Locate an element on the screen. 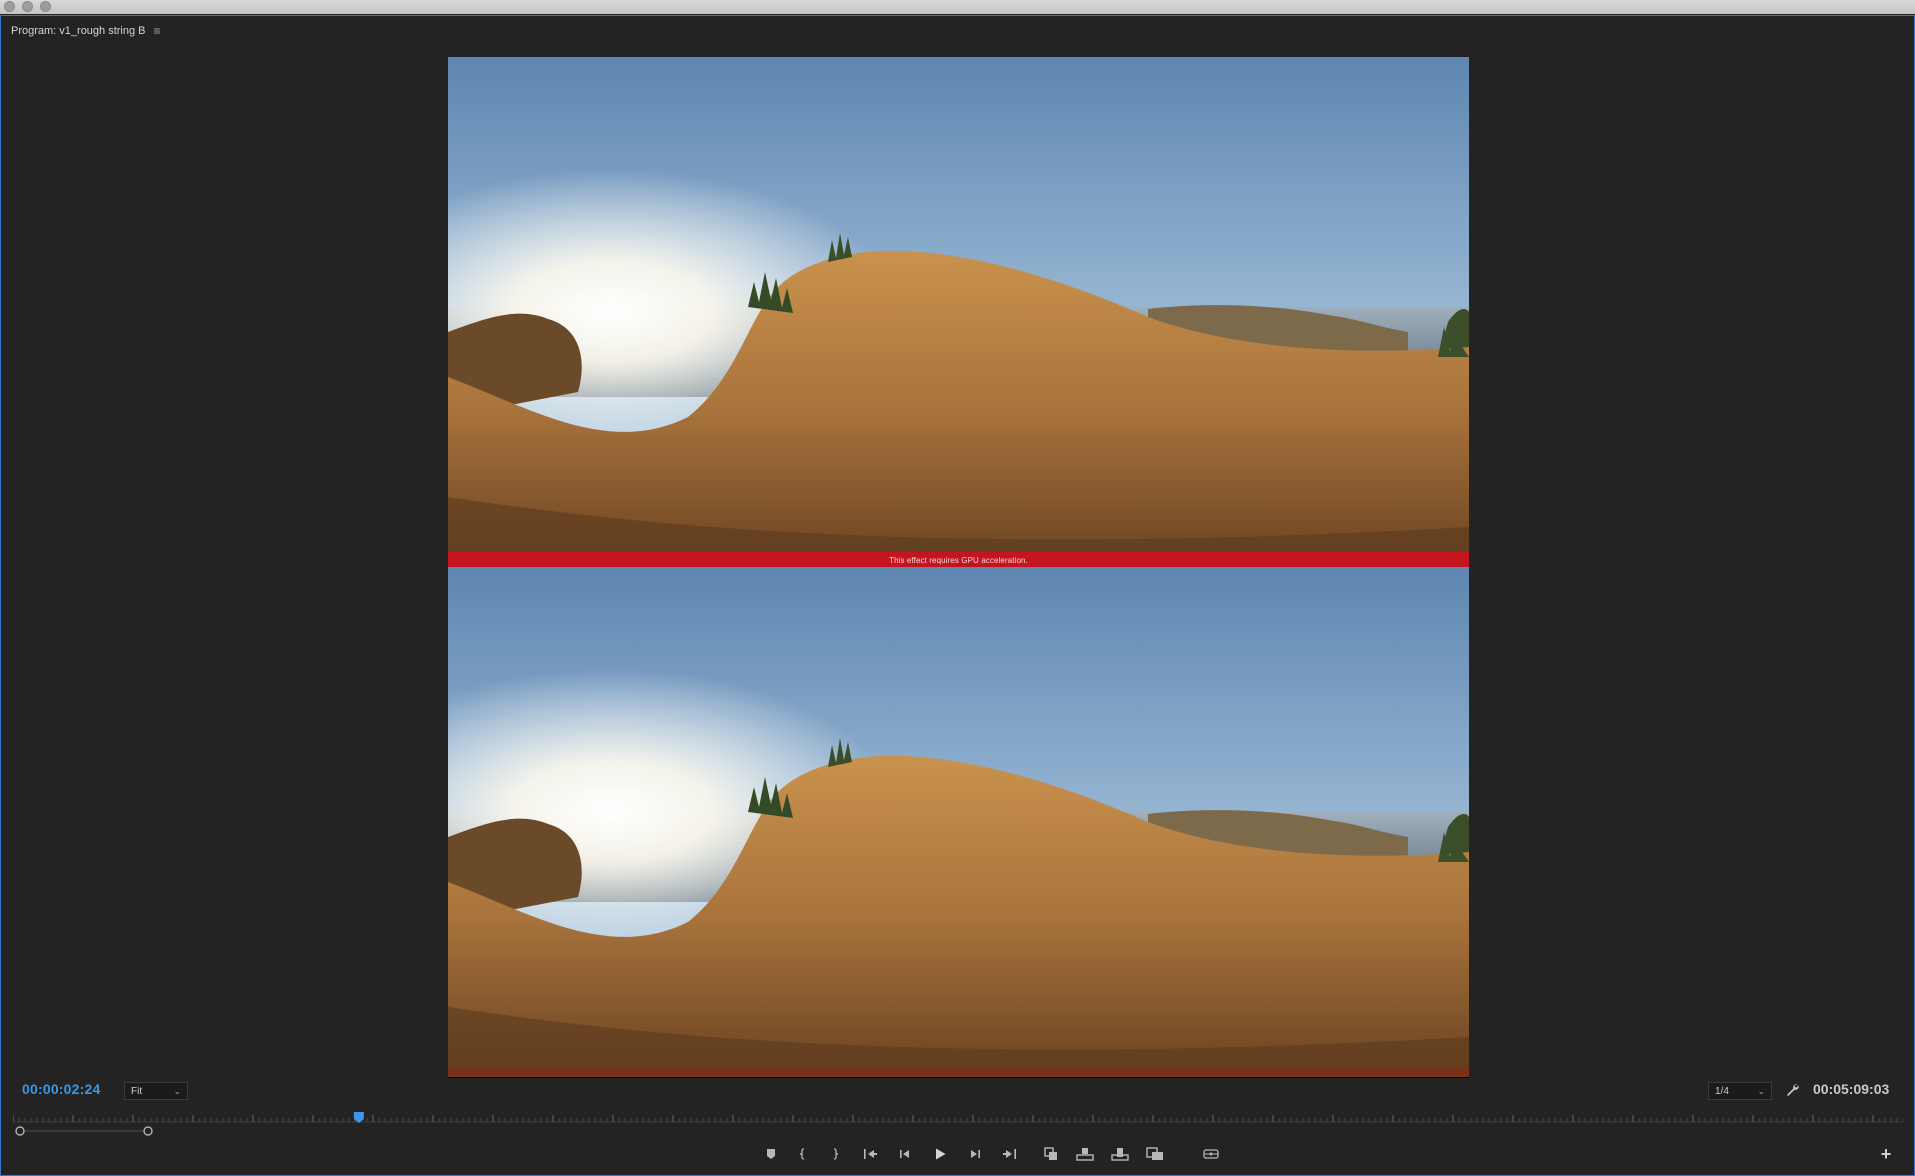  lift-button is located at coordinates (1051, 1154).